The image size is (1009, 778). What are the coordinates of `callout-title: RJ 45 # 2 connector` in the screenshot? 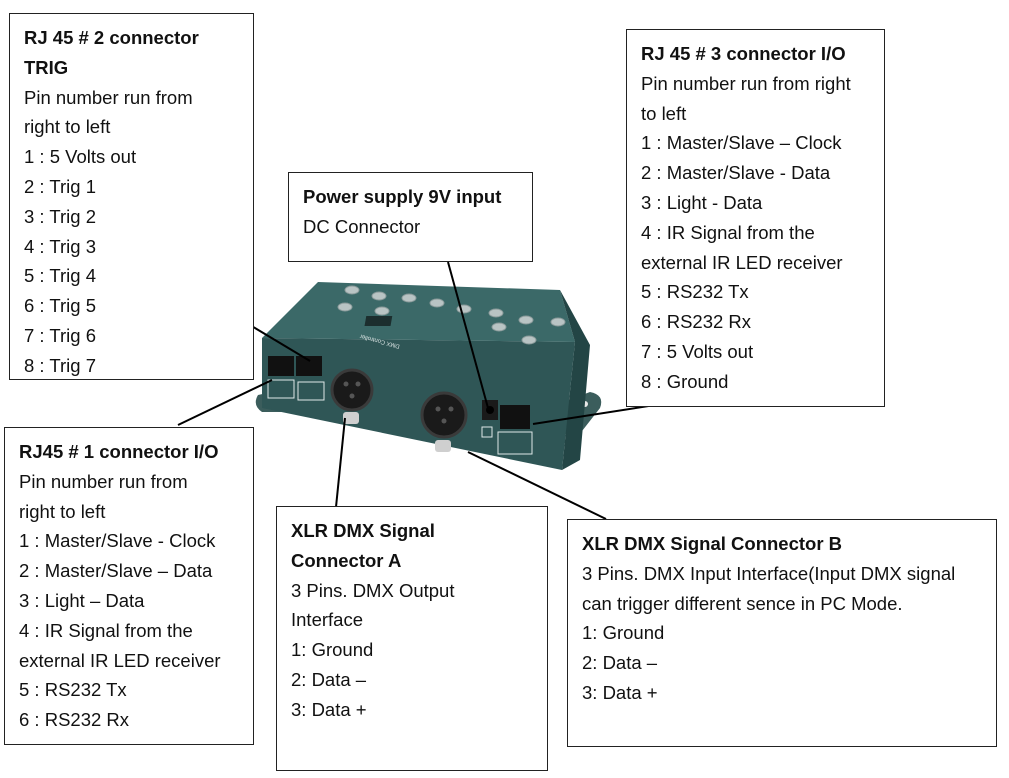 It's located at (111, 37).